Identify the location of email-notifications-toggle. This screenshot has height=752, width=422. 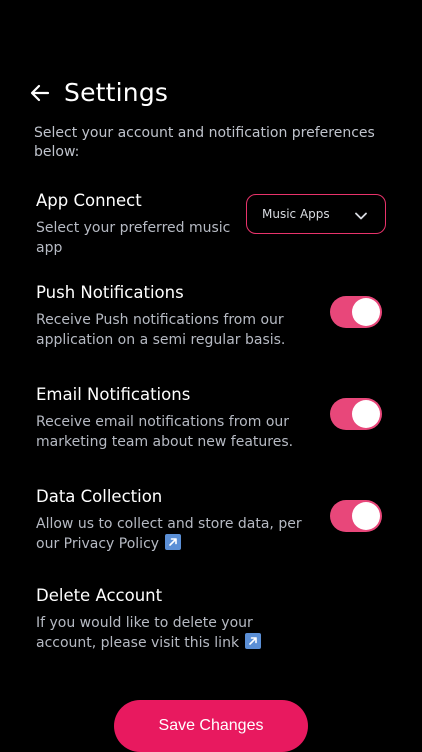
(356, 414).